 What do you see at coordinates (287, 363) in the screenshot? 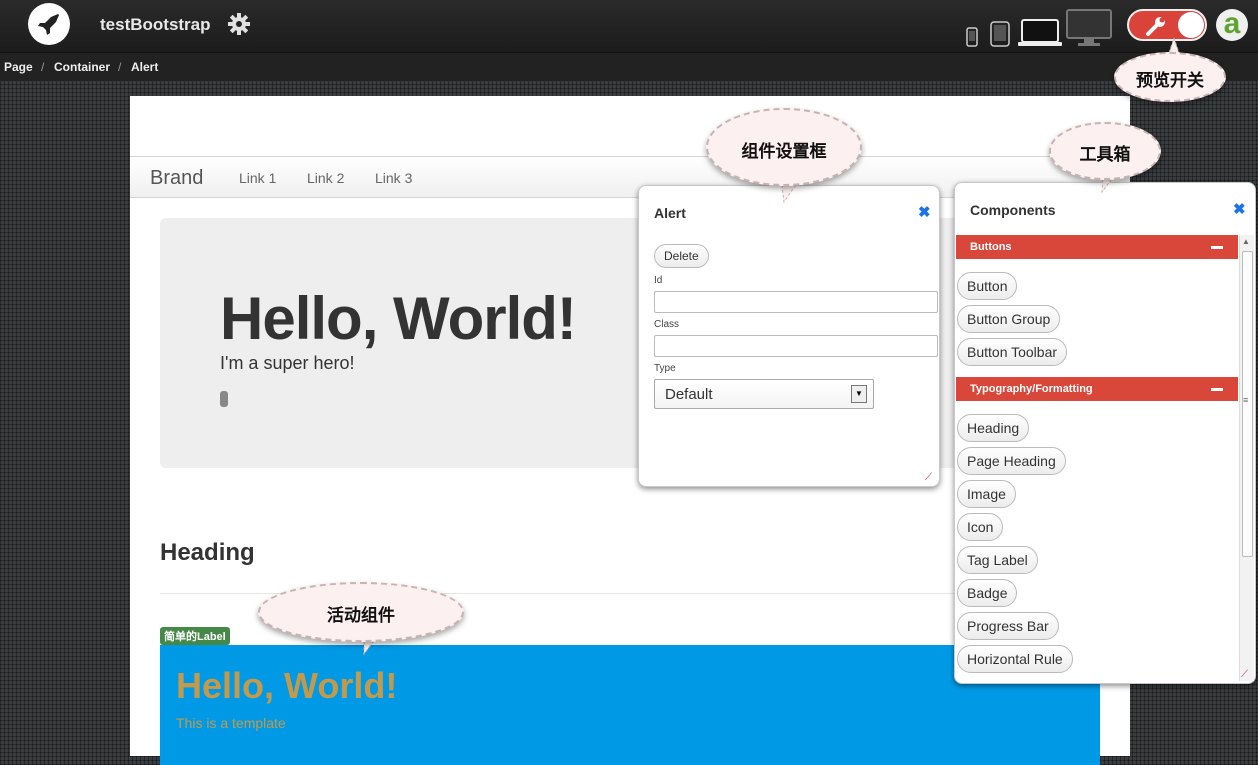
I see `hero-subtitle: I'm a super hero!` at bounding box center [287, 363].